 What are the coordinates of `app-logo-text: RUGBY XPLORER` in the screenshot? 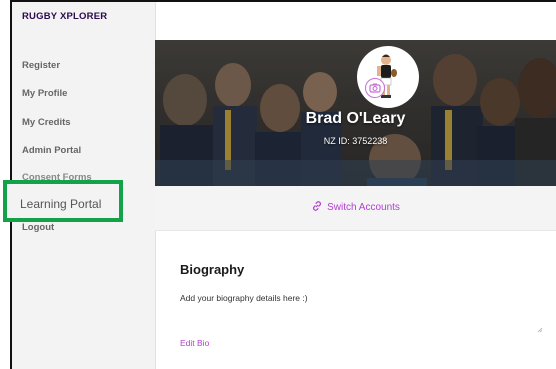 It's located at (65, 16).